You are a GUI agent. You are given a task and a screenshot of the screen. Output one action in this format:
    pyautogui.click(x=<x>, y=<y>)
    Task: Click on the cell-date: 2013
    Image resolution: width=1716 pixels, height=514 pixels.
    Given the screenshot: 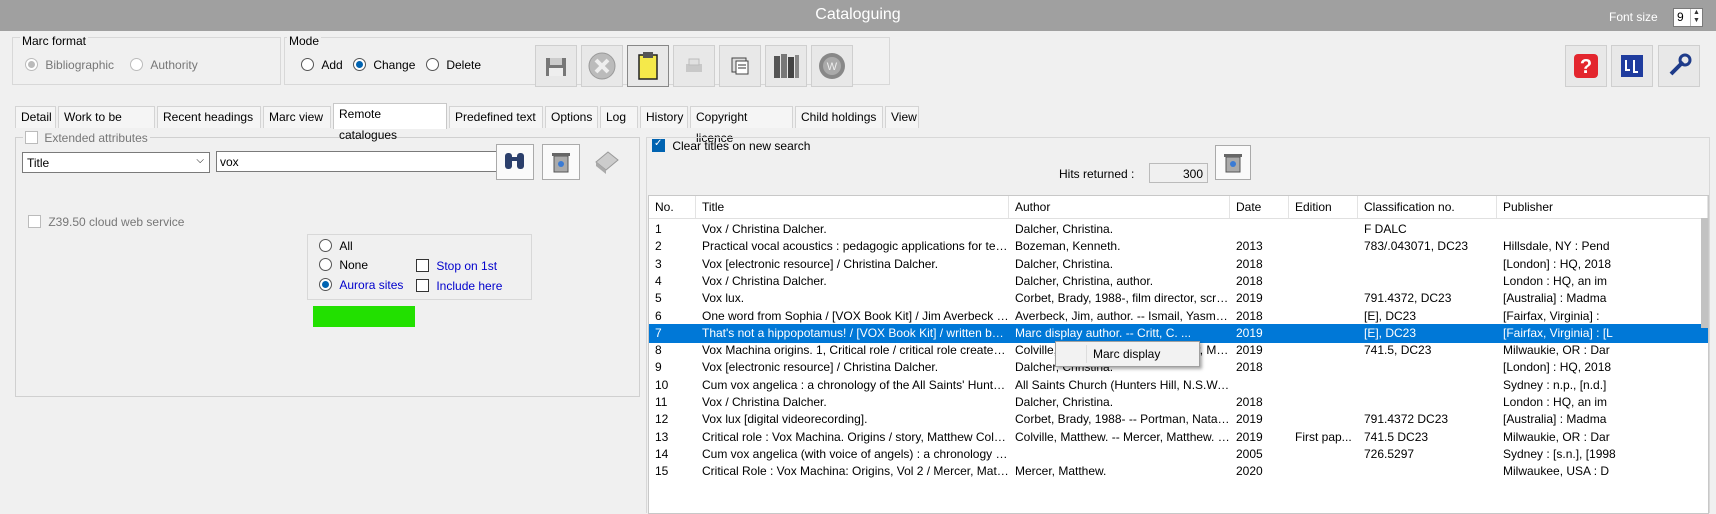 What is the action you would take?
    pyautogui.click(x=1249, y=246)
    